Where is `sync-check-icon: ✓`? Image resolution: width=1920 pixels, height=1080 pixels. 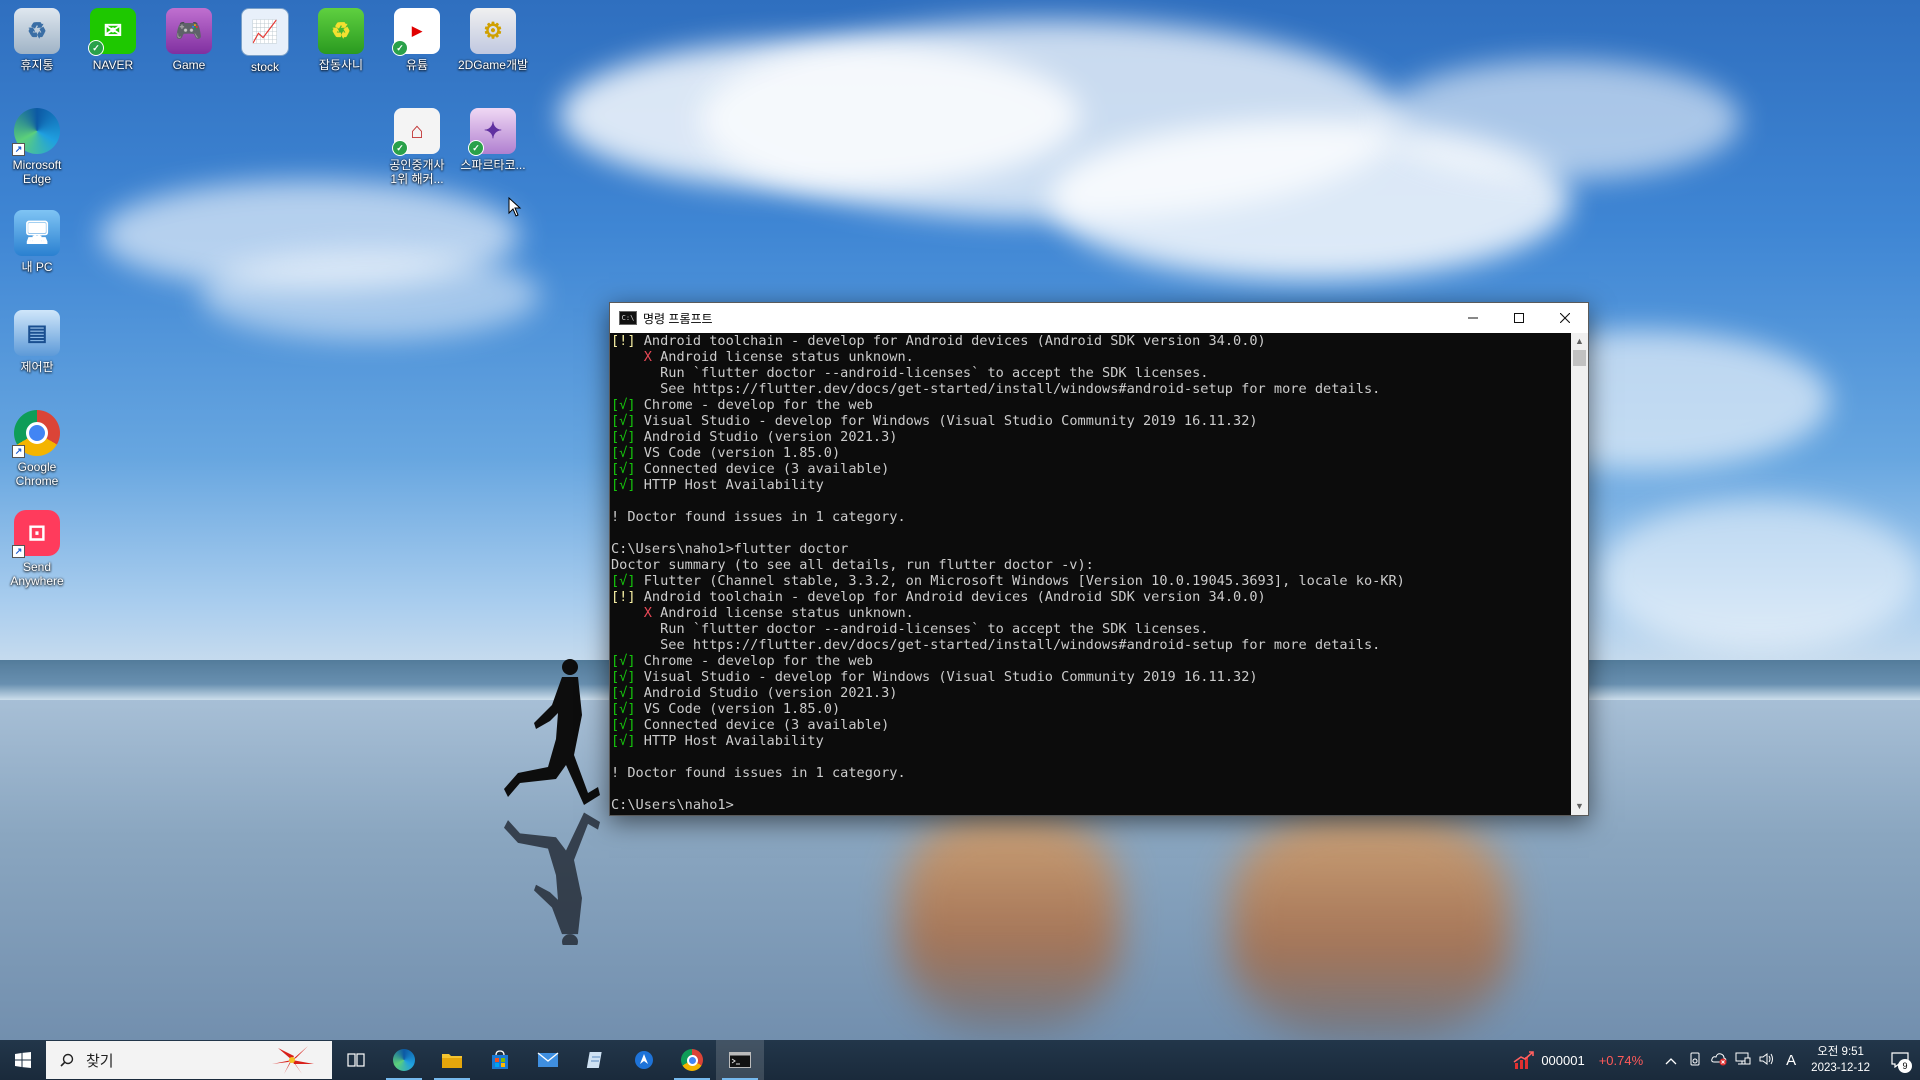
sync-check-icon: ✓ is located at coordinates (400, 48).